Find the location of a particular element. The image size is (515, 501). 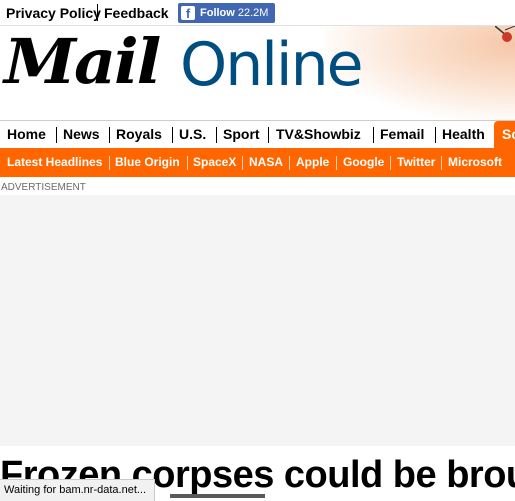

subnav-latest-headlines: Latest Headlines is located at coordinates (54, 162).